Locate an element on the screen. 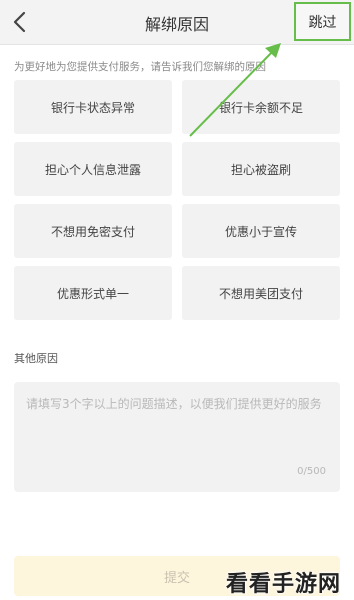  other-reason-placeholder: 请填写3个字以上的问题描述，以便我们提供更好的服务 is located at coordinates (174, 404).